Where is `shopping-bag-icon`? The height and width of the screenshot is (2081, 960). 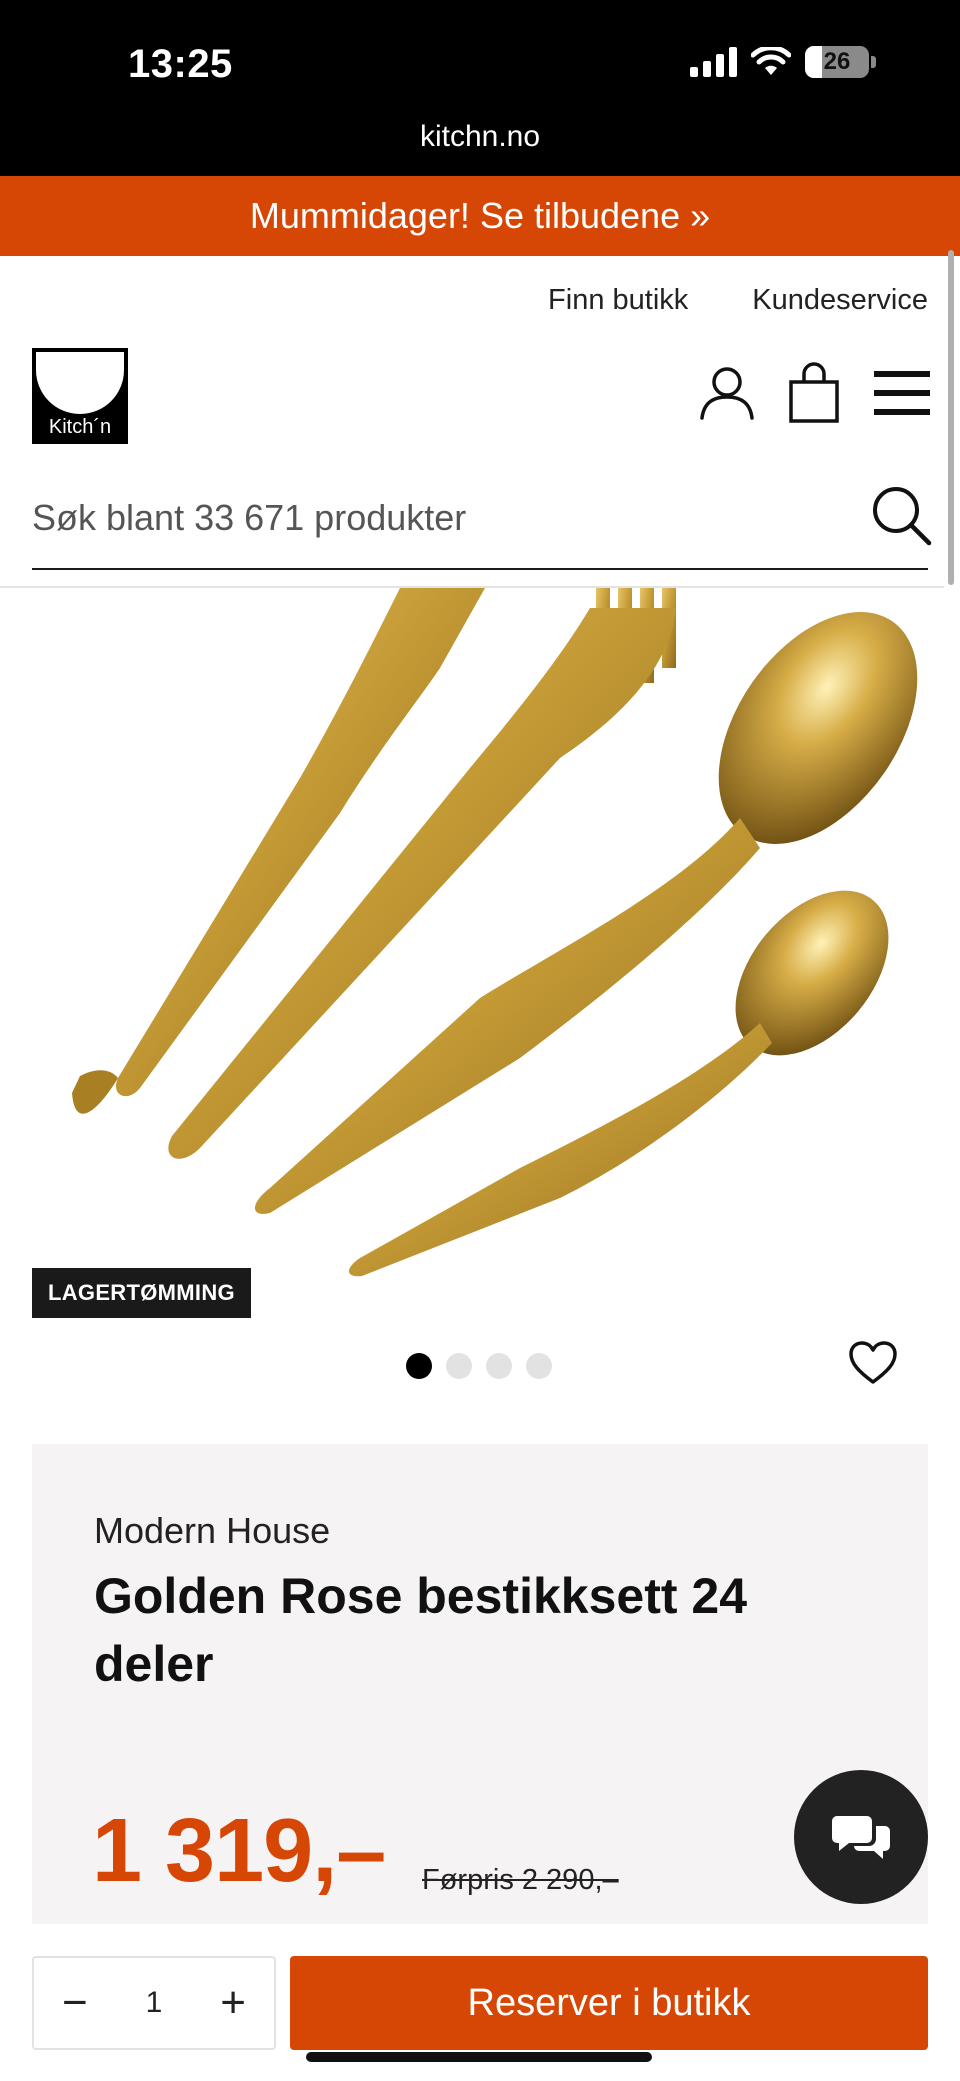 shopping-bag-icon is located at coordinates (814, 393).